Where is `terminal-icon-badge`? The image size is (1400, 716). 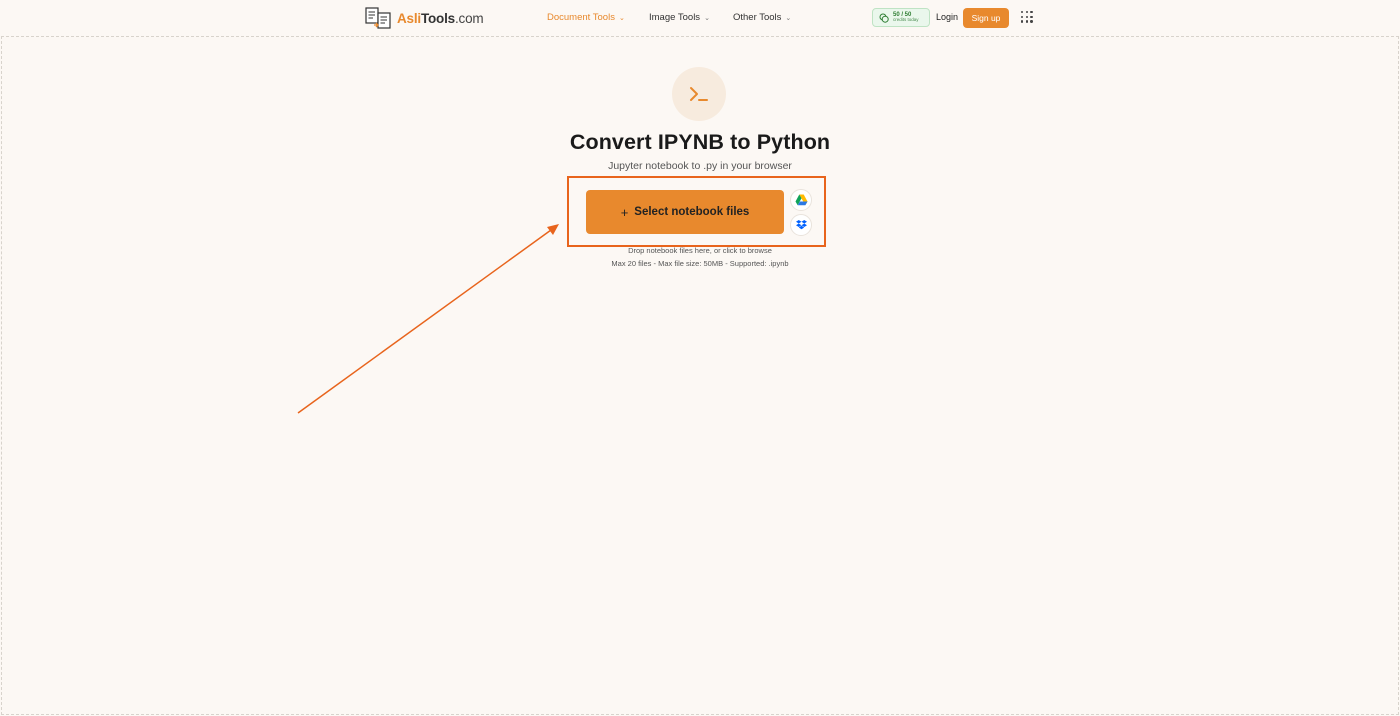
terminal-icon-badge is located at coordinates (699, 94).